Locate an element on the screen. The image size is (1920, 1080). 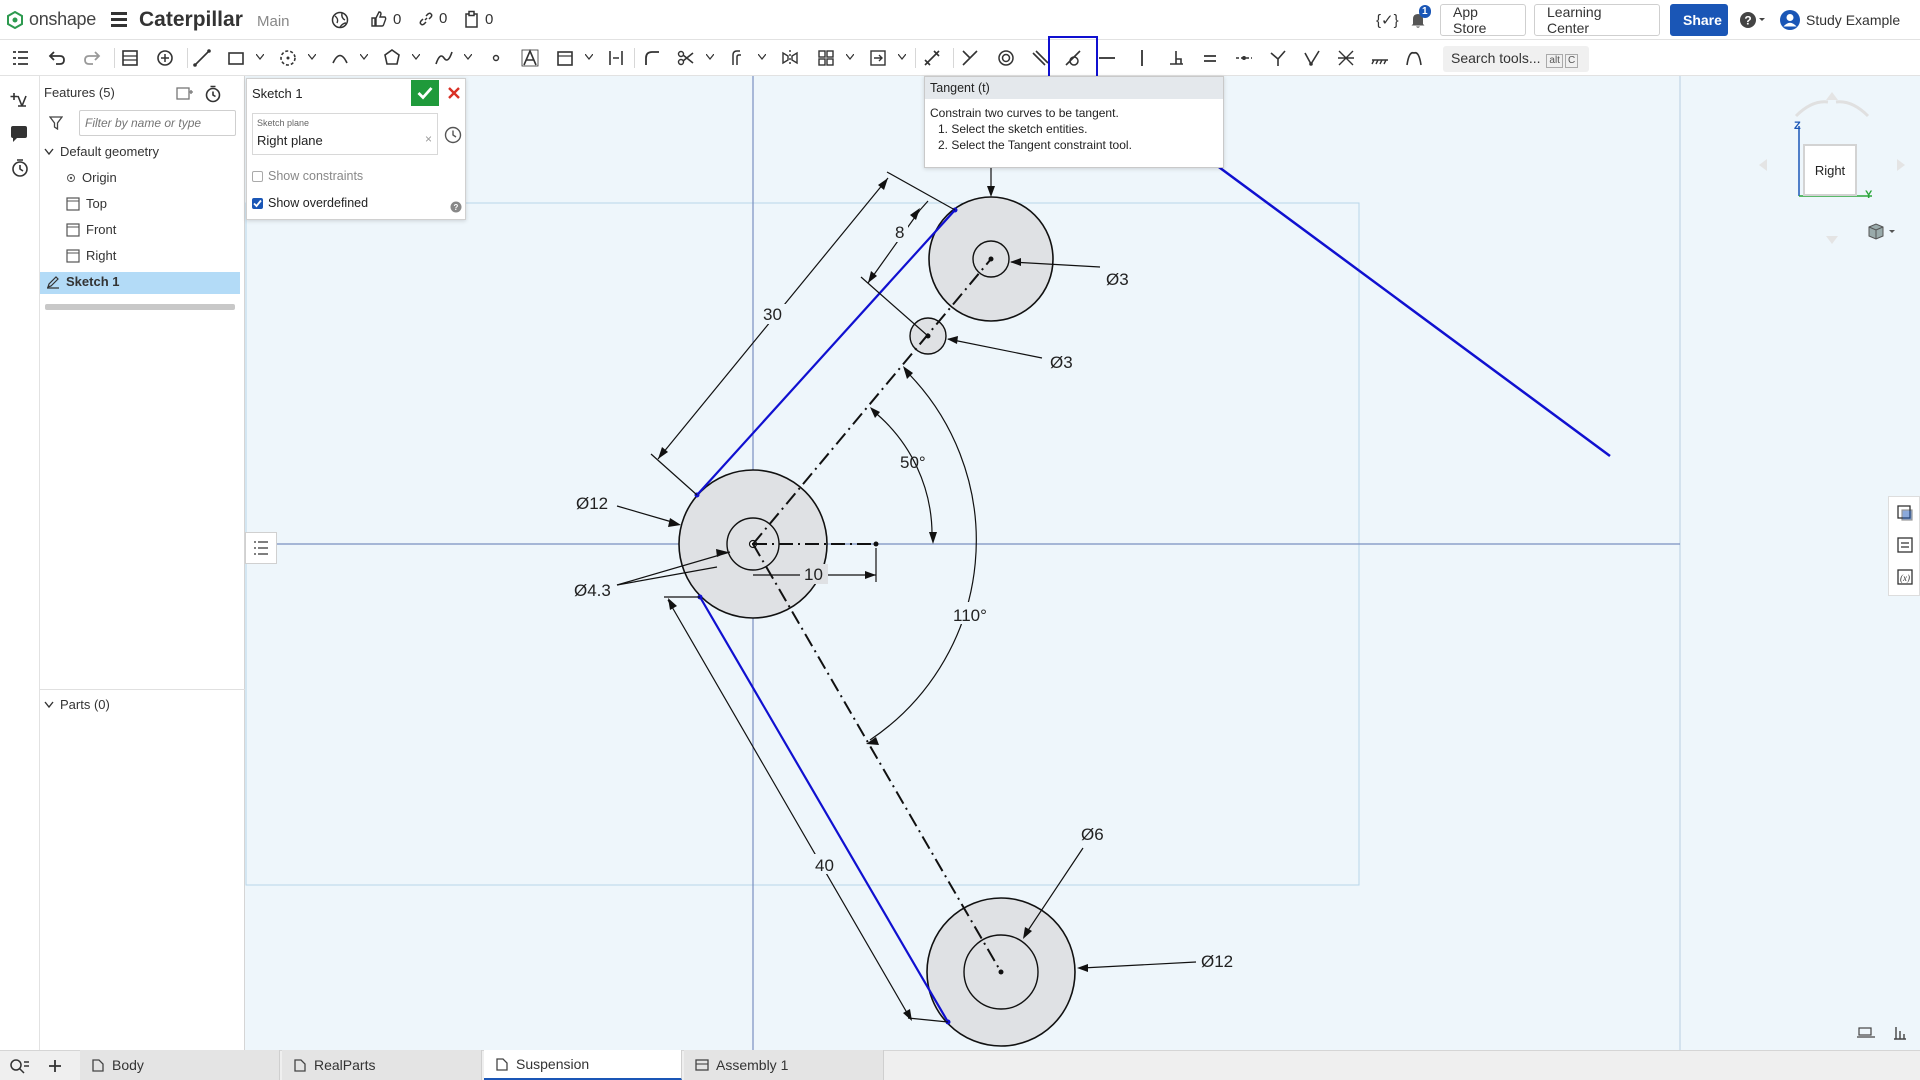
rectangle-tool-icon is located at coordinates (236, 58).